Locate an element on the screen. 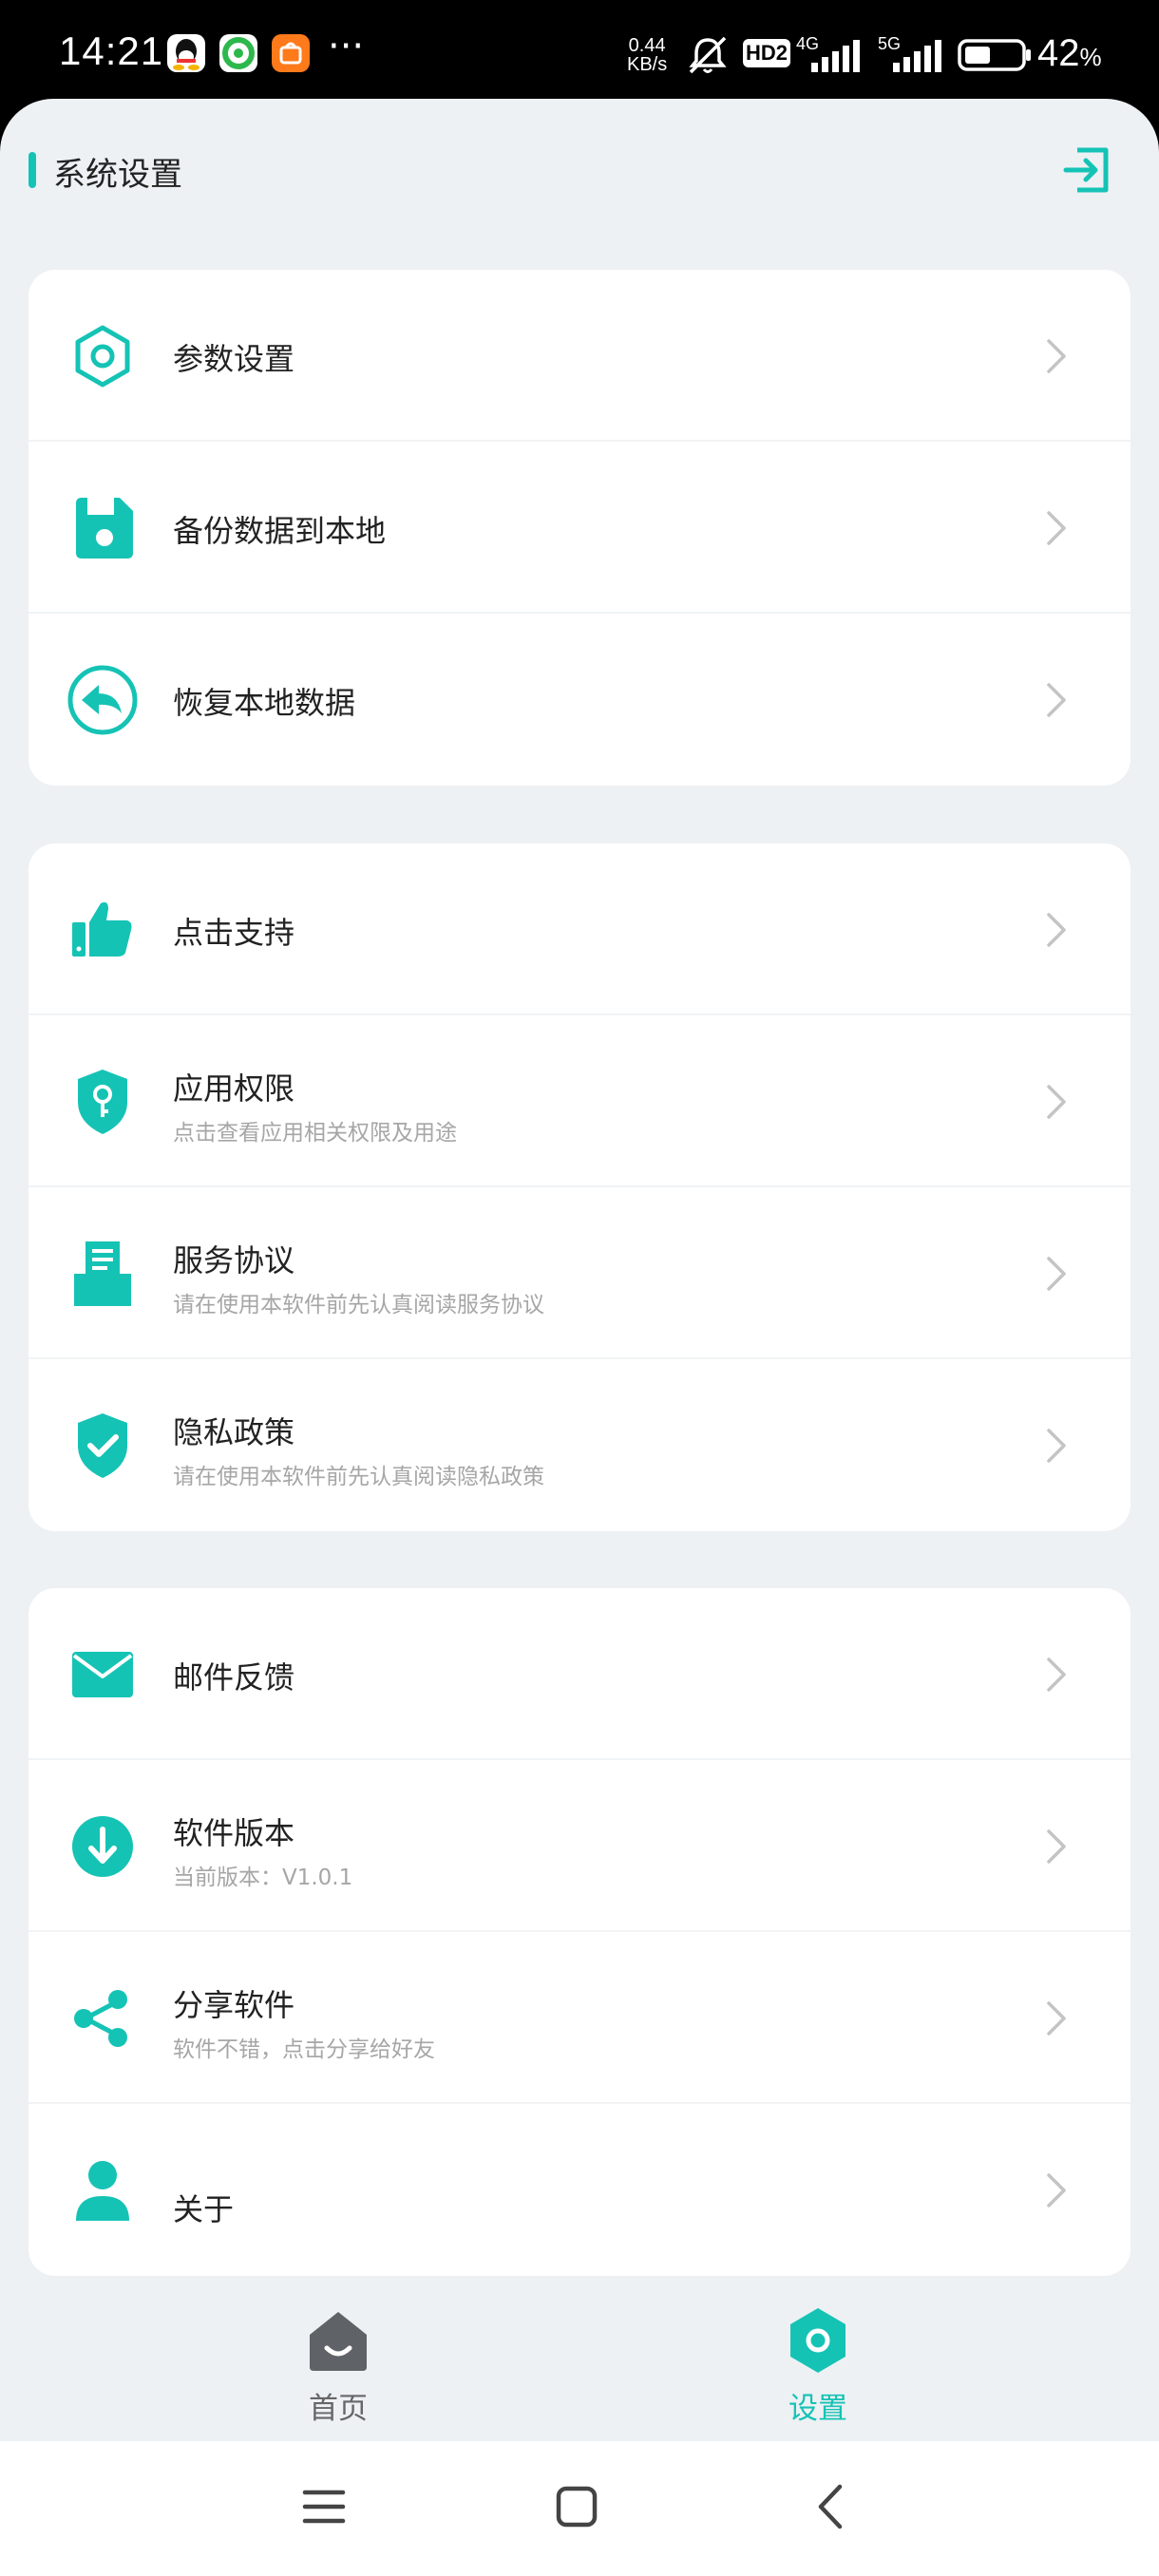 This screenshot has width=1159, height=2576. logout-icon is located at coordinates (1087, 170).